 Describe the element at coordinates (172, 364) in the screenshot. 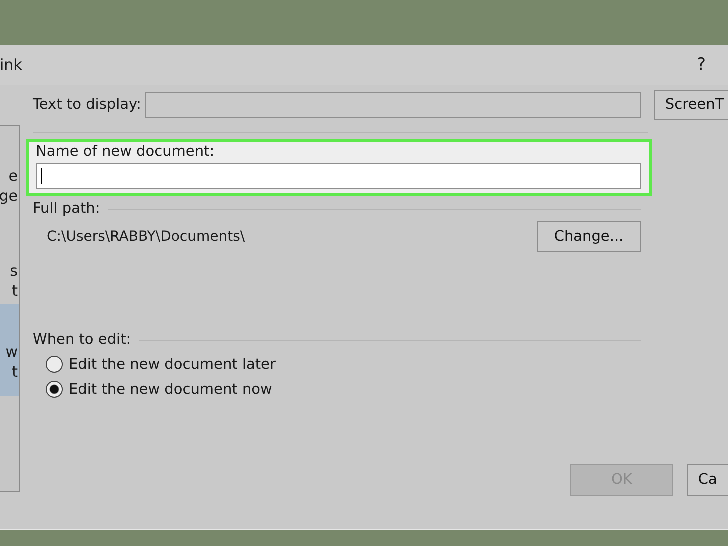

I see `radio-label: Edit the new document later` at that location.